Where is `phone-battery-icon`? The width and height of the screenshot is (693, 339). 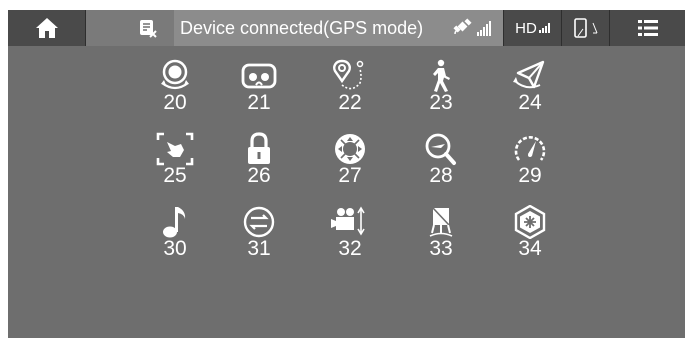
phone-battery-icon is located at coordinates (580, 28).